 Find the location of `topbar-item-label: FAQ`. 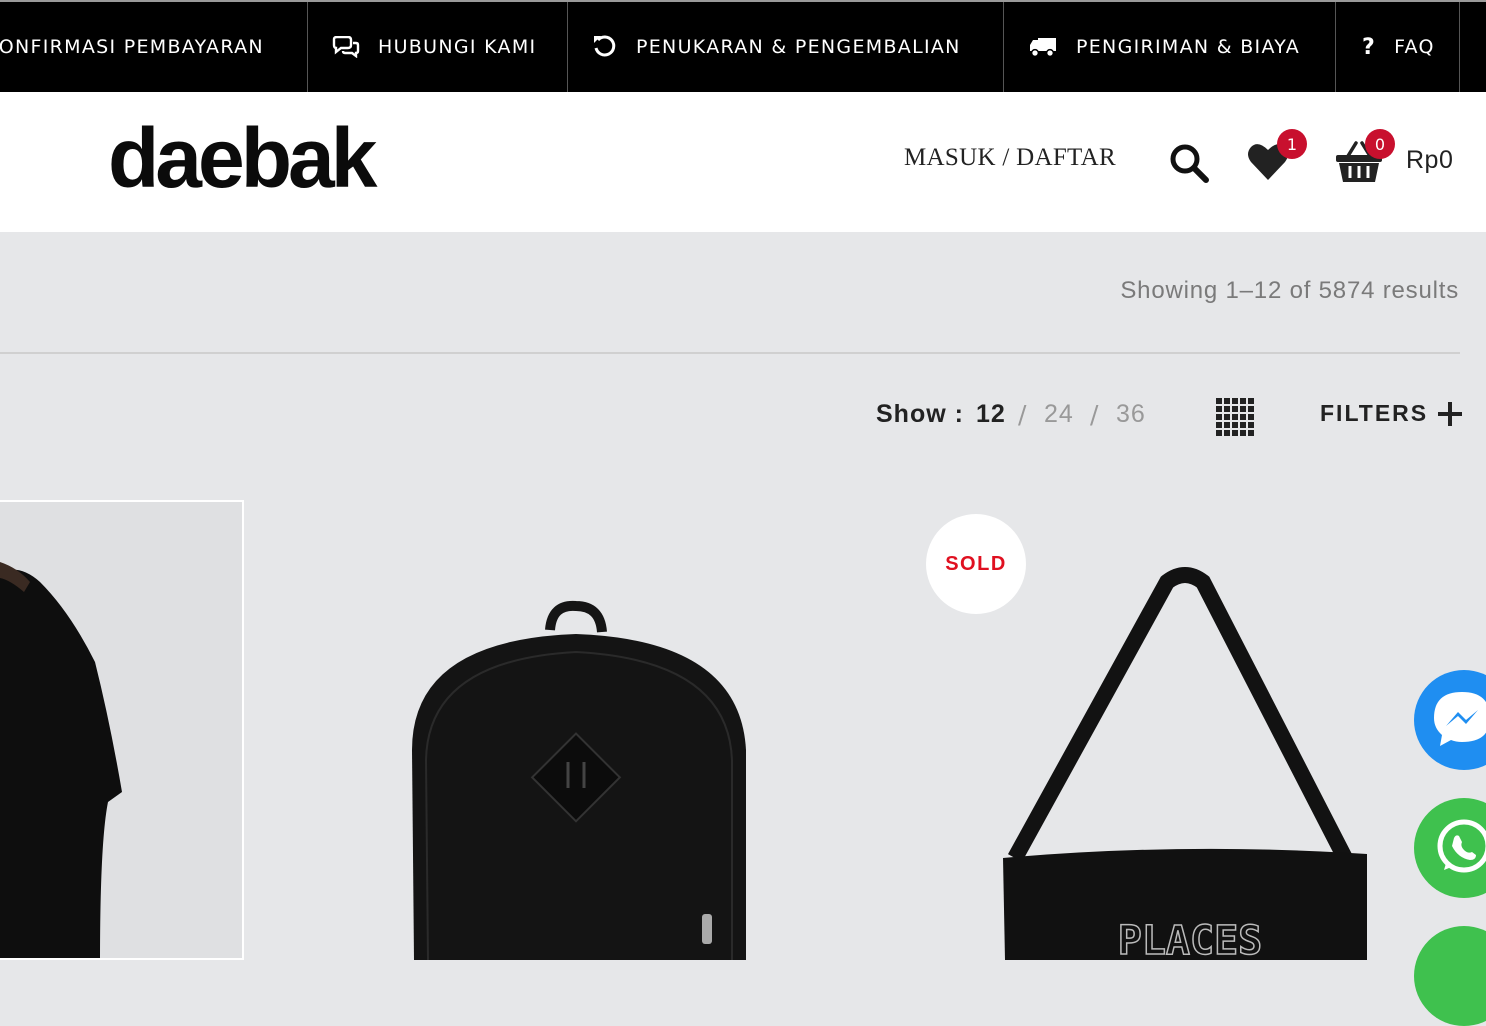

topbar-item-label: FAQ is located at coordinates (1414, 47).